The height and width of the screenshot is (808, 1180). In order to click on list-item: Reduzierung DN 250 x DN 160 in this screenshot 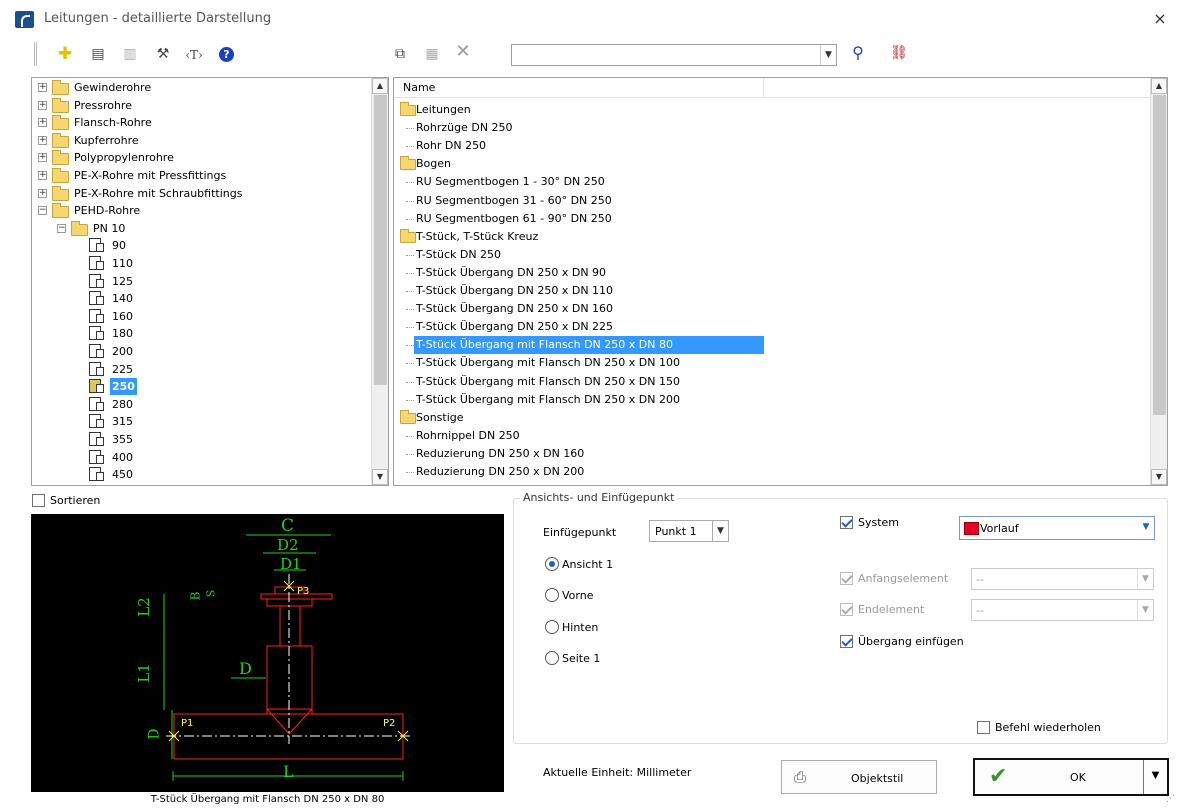, I will do `click(772, 454)`.